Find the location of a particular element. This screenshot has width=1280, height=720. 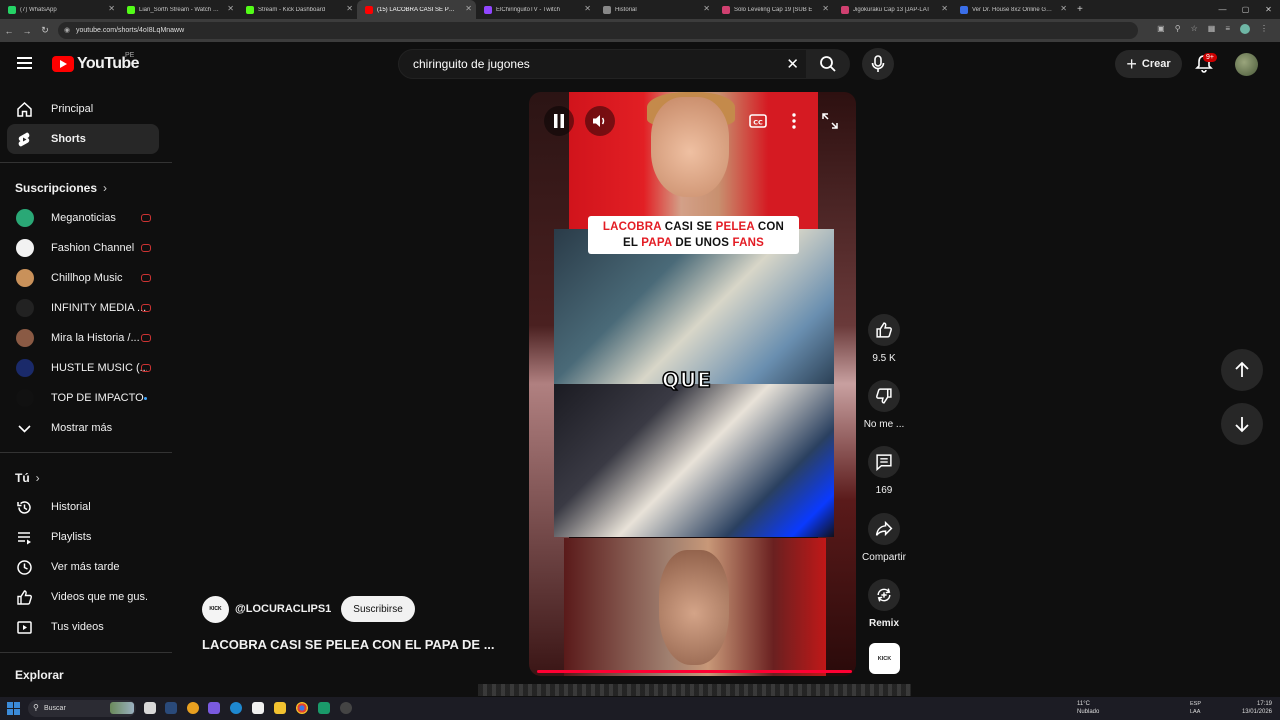

voice-search-button is located at coordinates (878, 64).